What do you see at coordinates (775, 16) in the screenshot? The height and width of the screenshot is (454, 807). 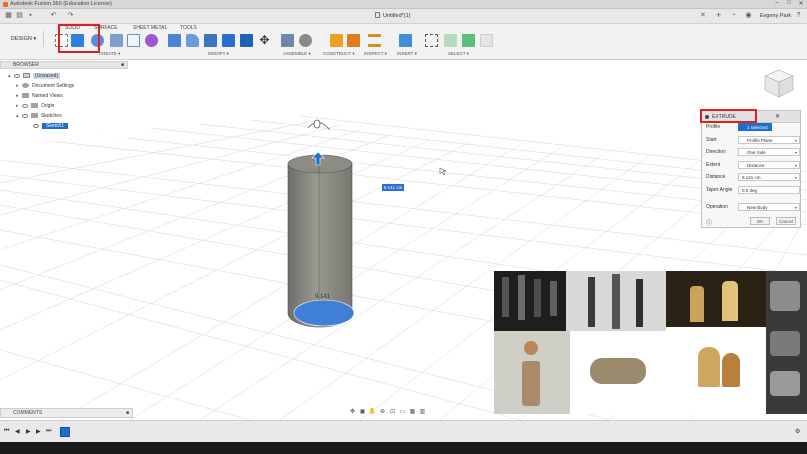 I see `user-name: Evgeny Park` at bounding box center [775, 16].